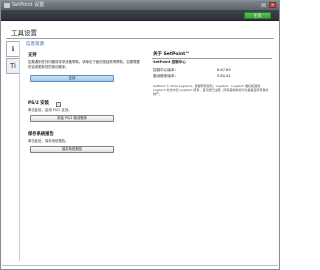  Describe the element at coordinates (13, 49) in the screenshot. I see `info-tab-icon: ℹ` at that location.